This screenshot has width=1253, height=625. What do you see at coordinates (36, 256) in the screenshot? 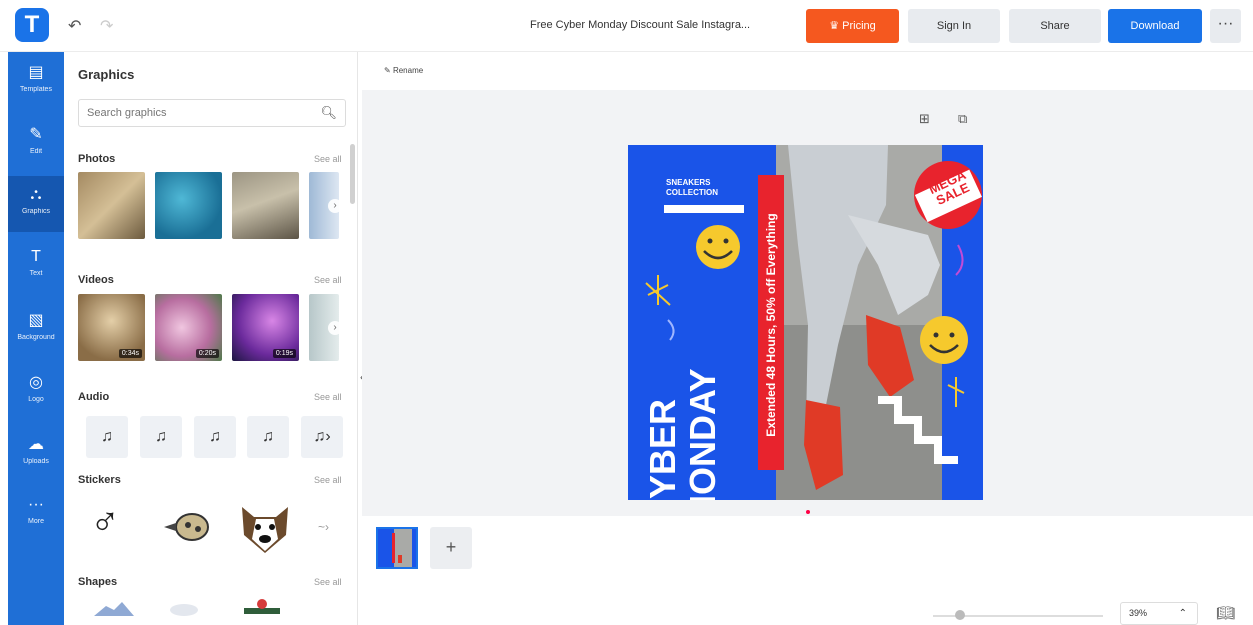
I see `text-icon: T` at bounding box center [36, 256].